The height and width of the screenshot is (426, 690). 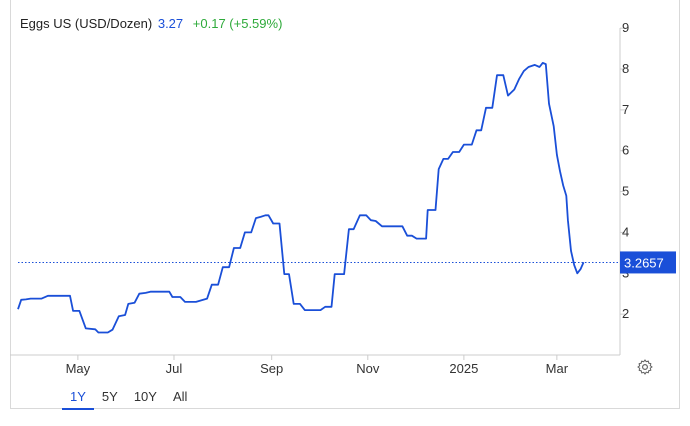 What do you see at coordinates (180, 399) in the screenshot?
I see `range-button-all: All` at bounding box center [180, 399].